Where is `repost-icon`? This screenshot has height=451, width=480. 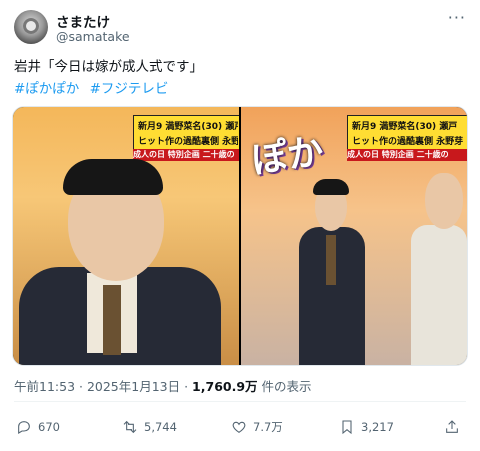 repost-icon is located at coordinates (130, 427).